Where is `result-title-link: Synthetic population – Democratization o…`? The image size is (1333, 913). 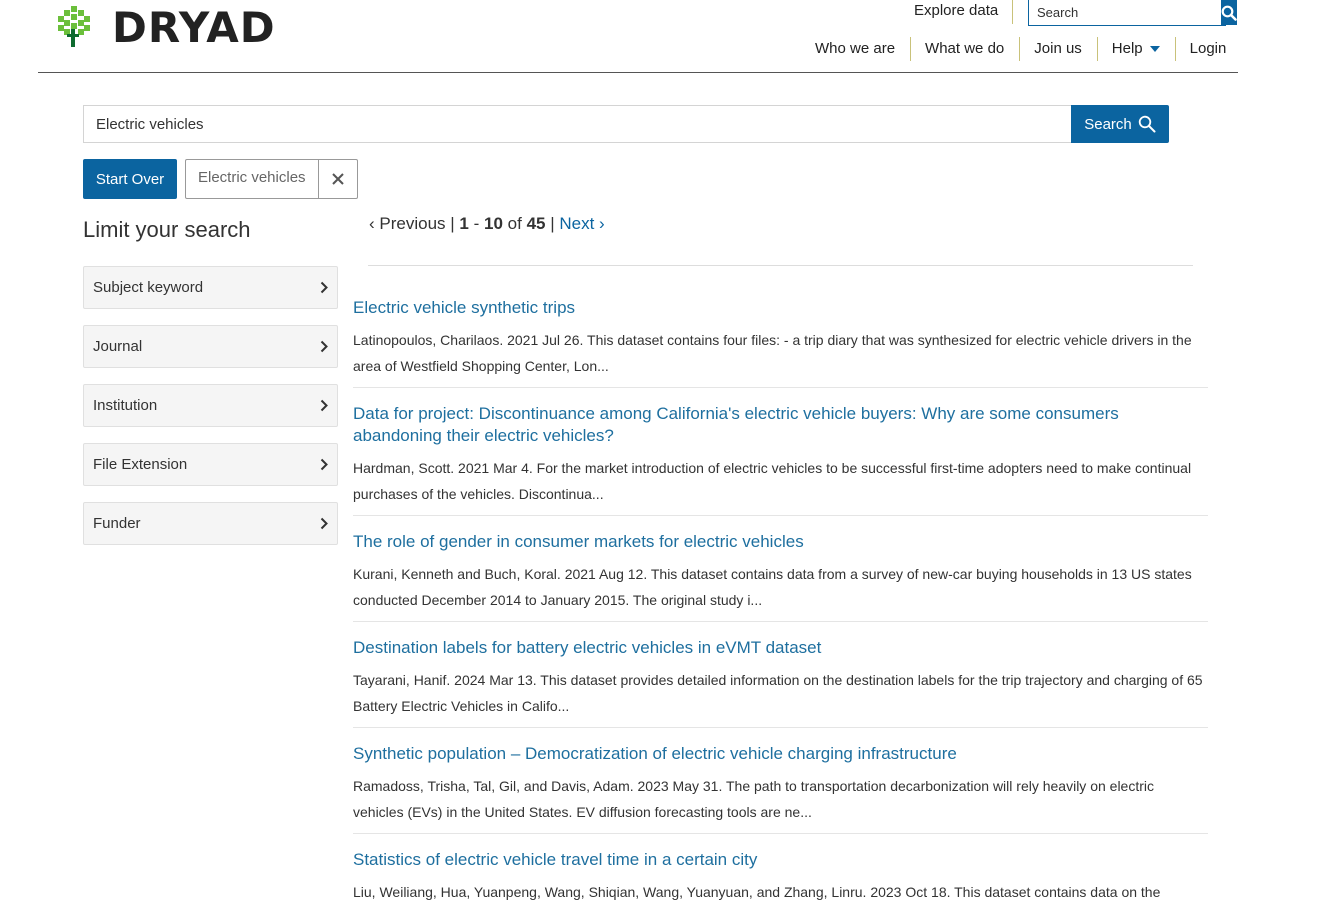
result-title-link: Synthetic population – Democratization o… is located at coordinates (780, 754).